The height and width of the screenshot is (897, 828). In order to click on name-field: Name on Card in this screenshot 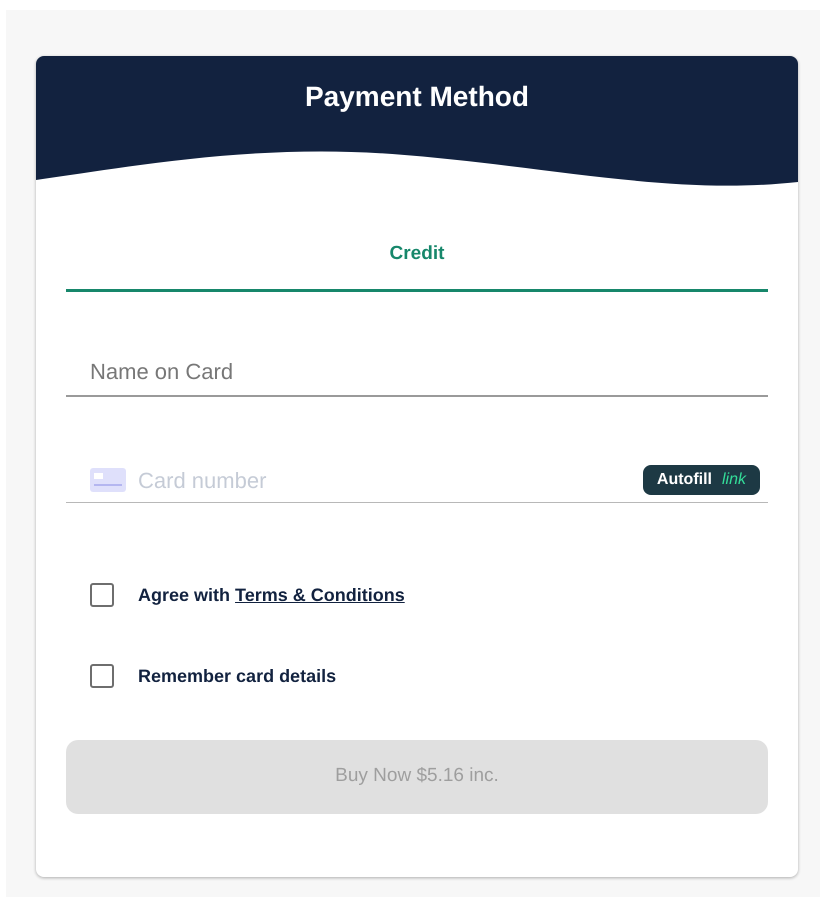, I will do `click(417, 371)`.